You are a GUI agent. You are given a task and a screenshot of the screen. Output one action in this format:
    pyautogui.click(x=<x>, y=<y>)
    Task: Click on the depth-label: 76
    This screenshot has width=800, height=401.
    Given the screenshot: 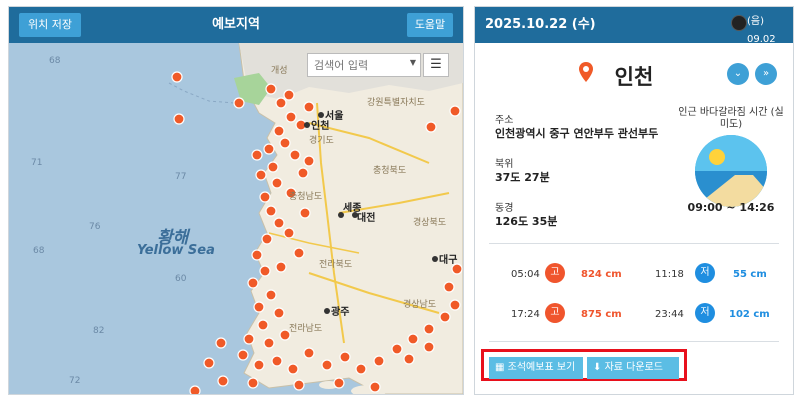 What is the action you would take?
    pyautogui.click(x=95, y=227)
    